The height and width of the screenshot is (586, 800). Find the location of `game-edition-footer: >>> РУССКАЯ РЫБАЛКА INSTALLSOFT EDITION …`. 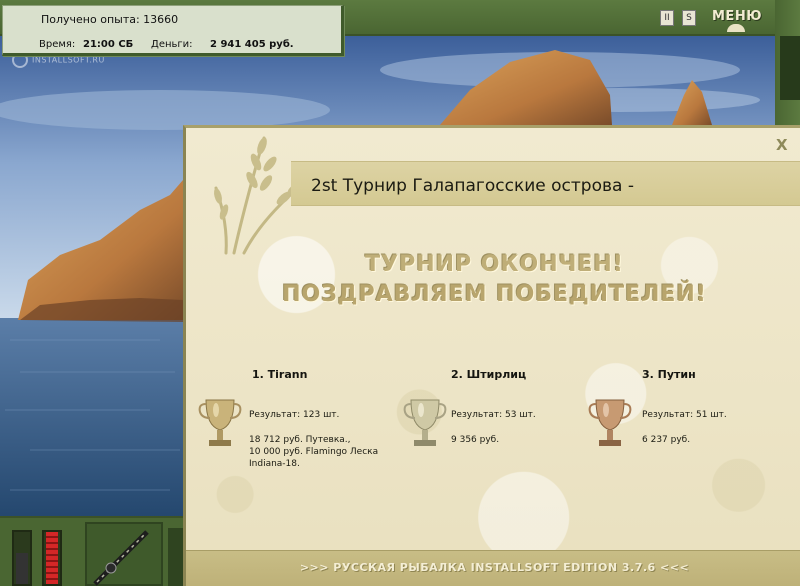

game-edition-footer: >>> РУССКАЯ РЫБАЛКА INSTALLSOFT EDITION … is located at coordinates (494, 567).